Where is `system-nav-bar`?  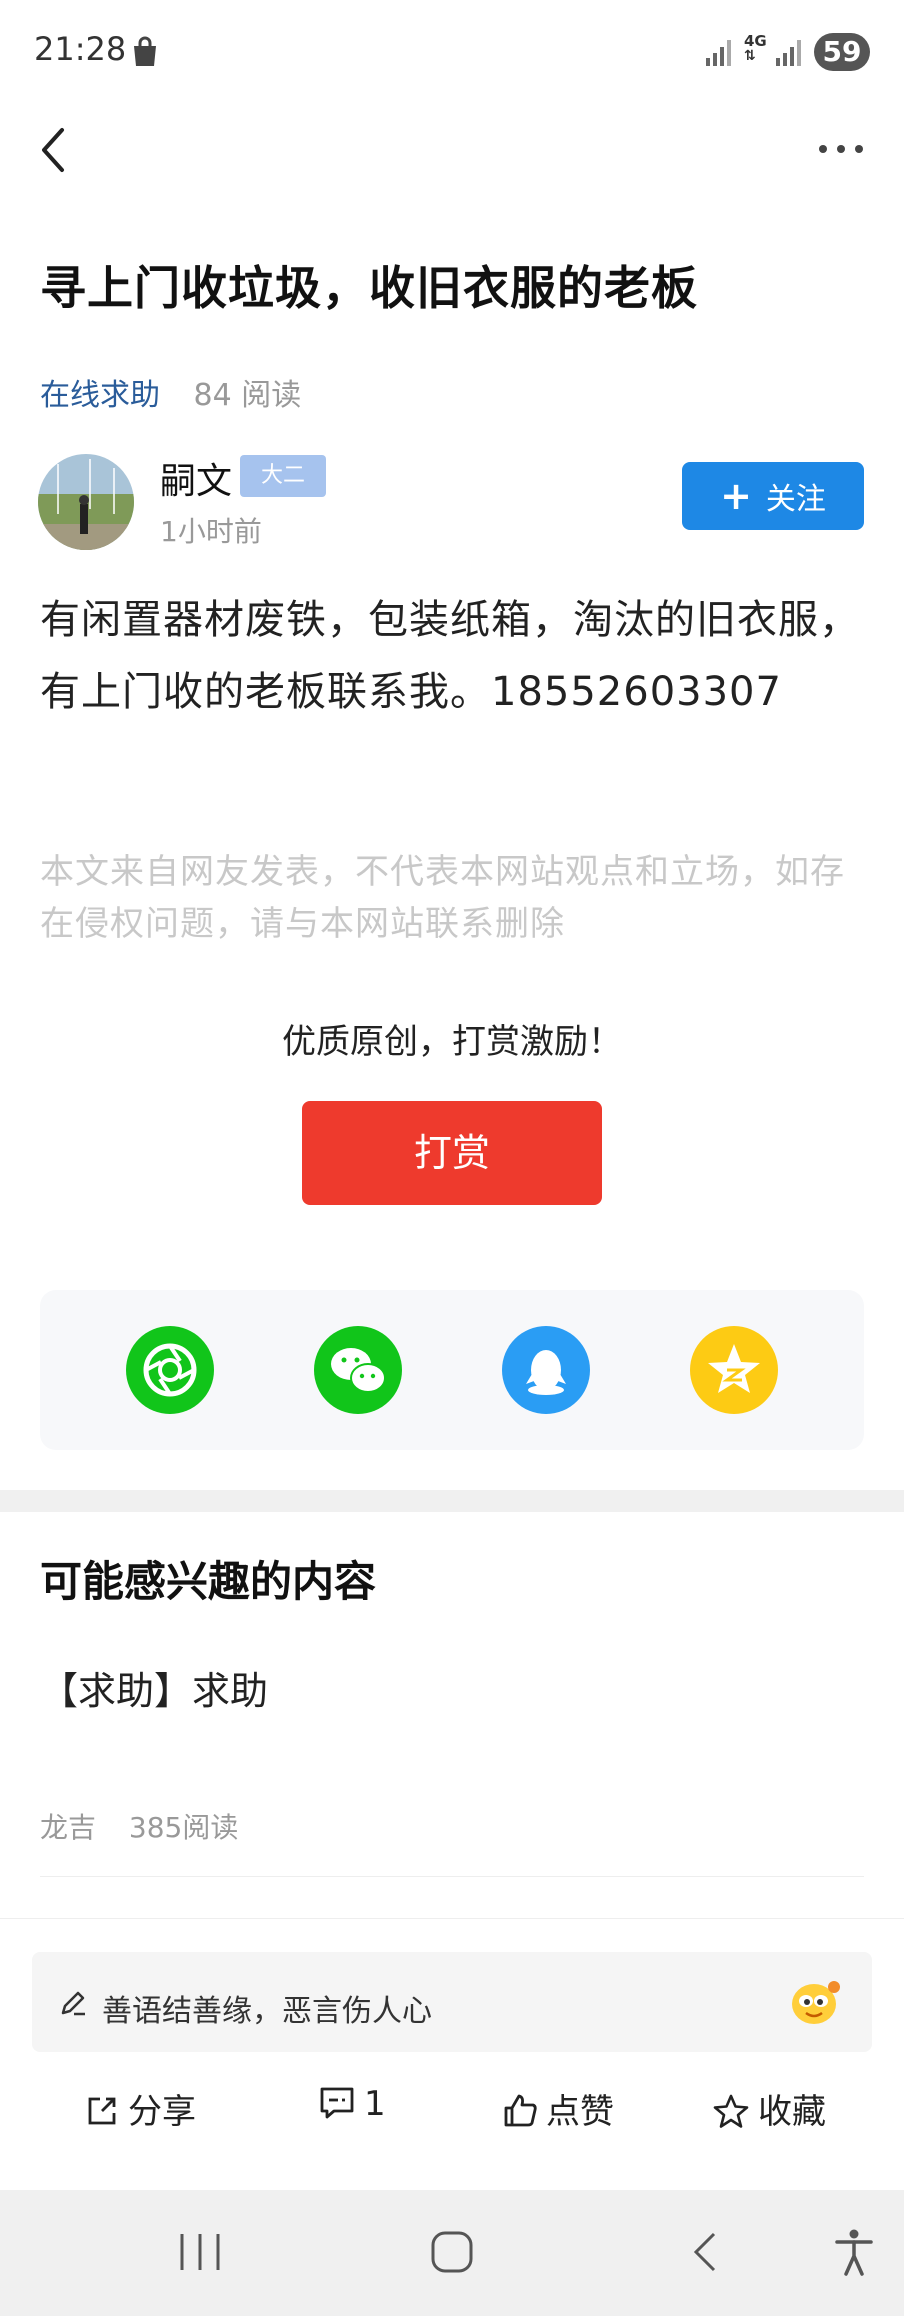
system-nav-bar is located at coordinates (452, 2253).